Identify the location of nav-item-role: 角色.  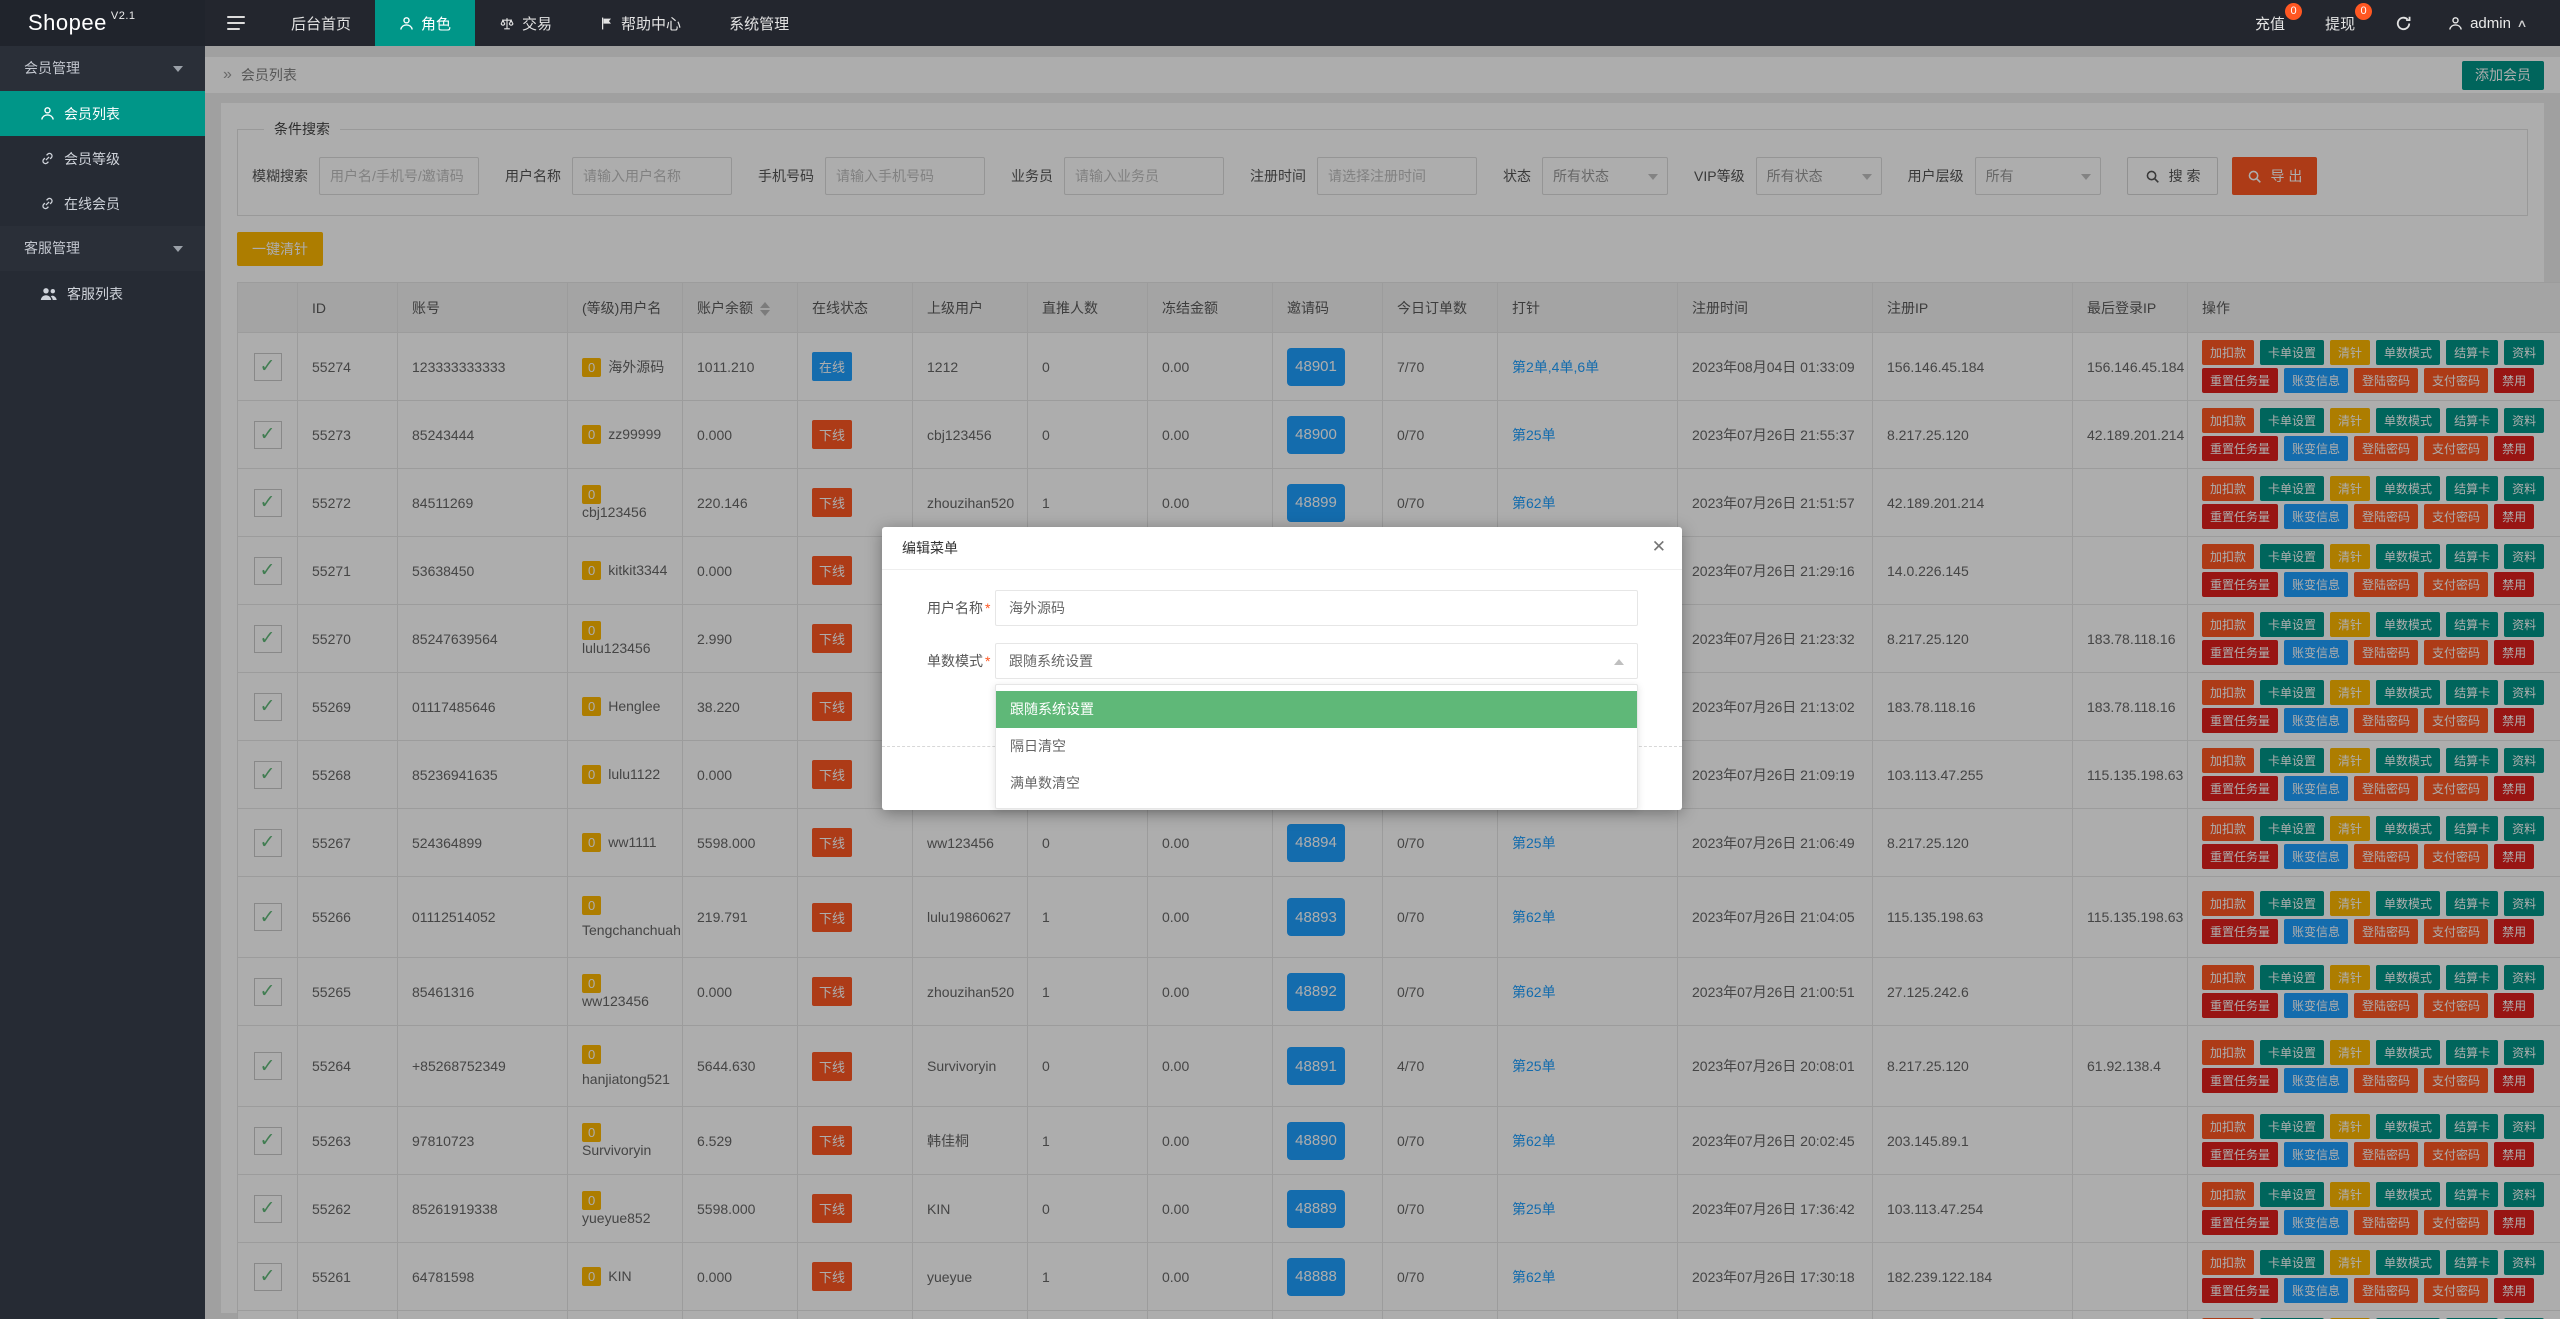
(425, 23).